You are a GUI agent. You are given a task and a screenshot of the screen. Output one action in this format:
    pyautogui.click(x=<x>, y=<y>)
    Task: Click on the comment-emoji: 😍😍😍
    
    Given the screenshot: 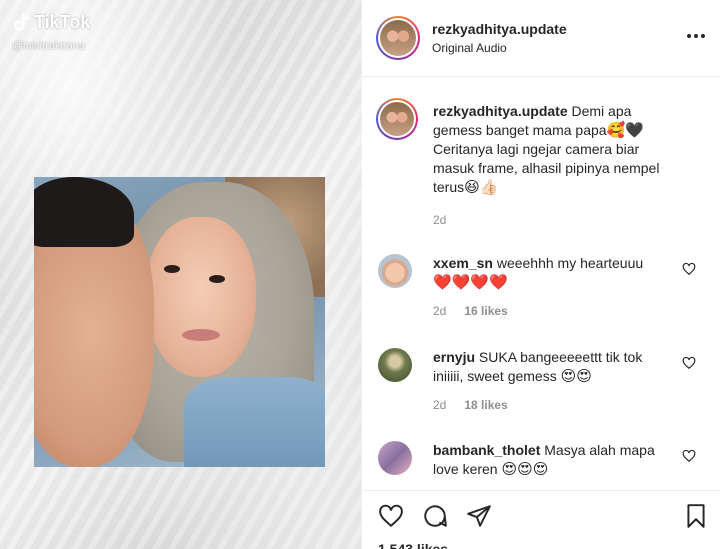 What is the action you would take?
    pyautogui.click(x=525, y=469)
    